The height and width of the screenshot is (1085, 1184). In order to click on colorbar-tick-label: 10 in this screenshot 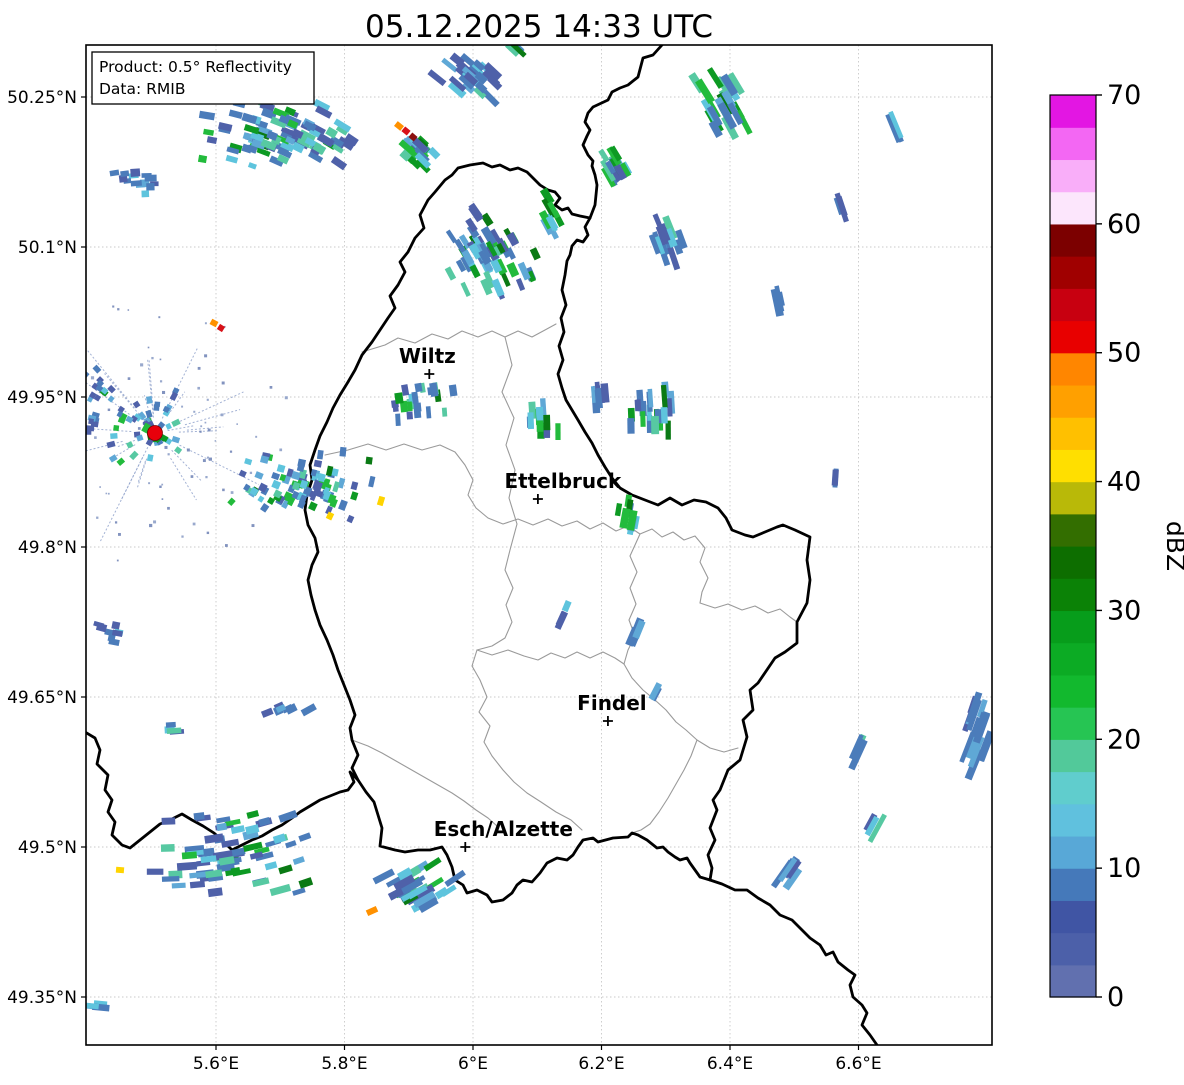, I will do `click(1124, 868)`.